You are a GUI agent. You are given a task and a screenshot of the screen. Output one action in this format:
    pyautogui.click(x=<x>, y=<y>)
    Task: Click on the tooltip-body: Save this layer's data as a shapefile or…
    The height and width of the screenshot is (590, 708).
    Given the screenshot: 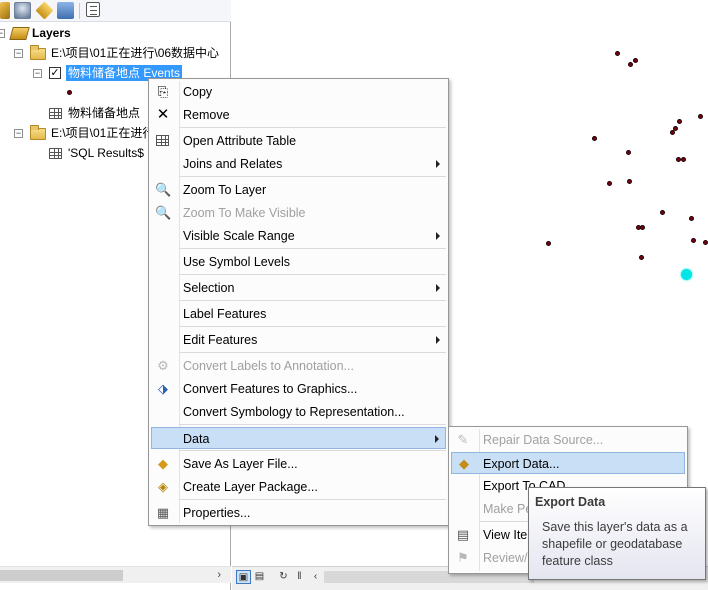 What is the action you would take?
    pyautogui.click(x=615, y=544)
    